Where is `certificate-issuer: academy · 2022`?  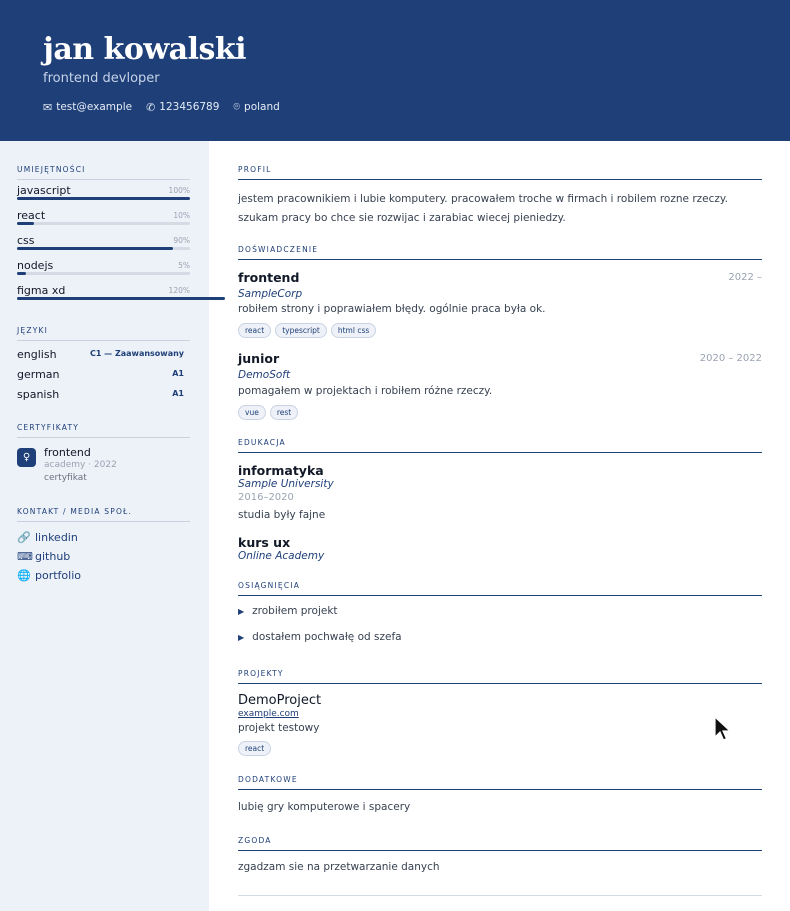 certificate-issuer: academy · 2022 is located at coordinates (80, 465).